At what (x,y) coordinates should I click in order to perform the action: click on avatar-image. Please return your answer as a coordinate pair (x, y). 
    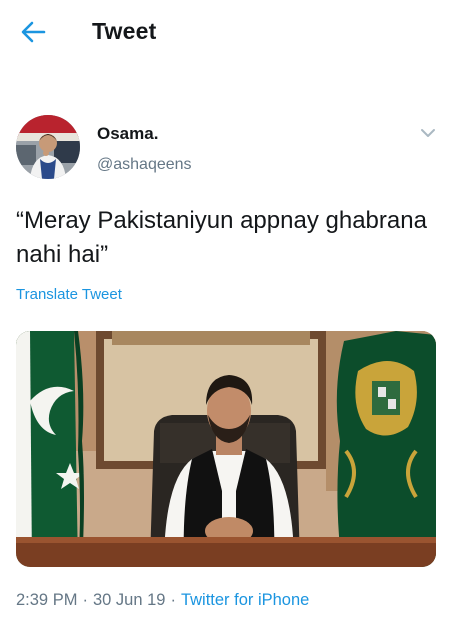
    Looking at the image, I should click on (48, 147).